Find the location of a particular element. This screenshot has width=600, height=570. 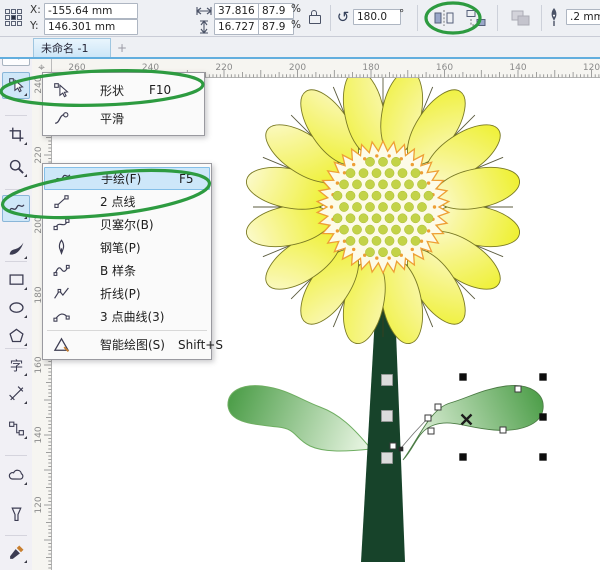

menu-item-polyline: 折线(P) is located at coordinates (127, 293).